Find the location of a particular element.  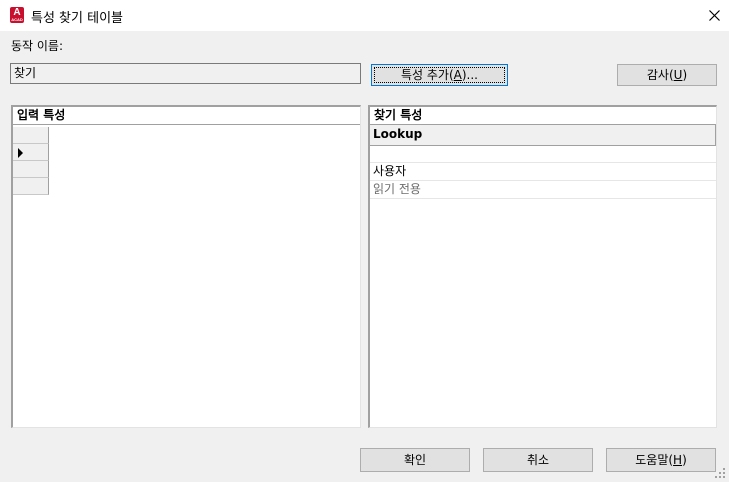

action-name-label: 동작 이름: is located at coordinates (37, 46).